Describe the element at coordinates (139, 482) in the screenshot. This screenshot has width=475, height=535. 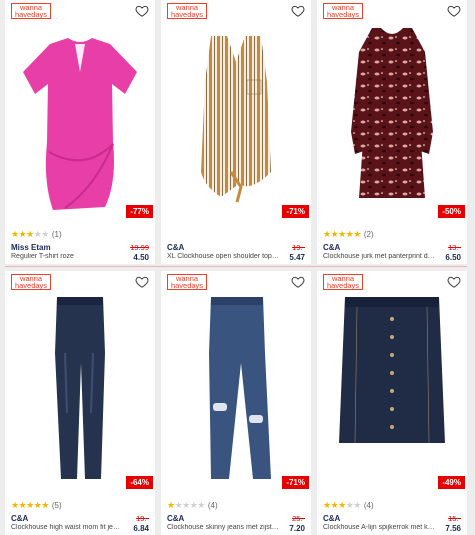
I see `discount-label: -64%` at that location.